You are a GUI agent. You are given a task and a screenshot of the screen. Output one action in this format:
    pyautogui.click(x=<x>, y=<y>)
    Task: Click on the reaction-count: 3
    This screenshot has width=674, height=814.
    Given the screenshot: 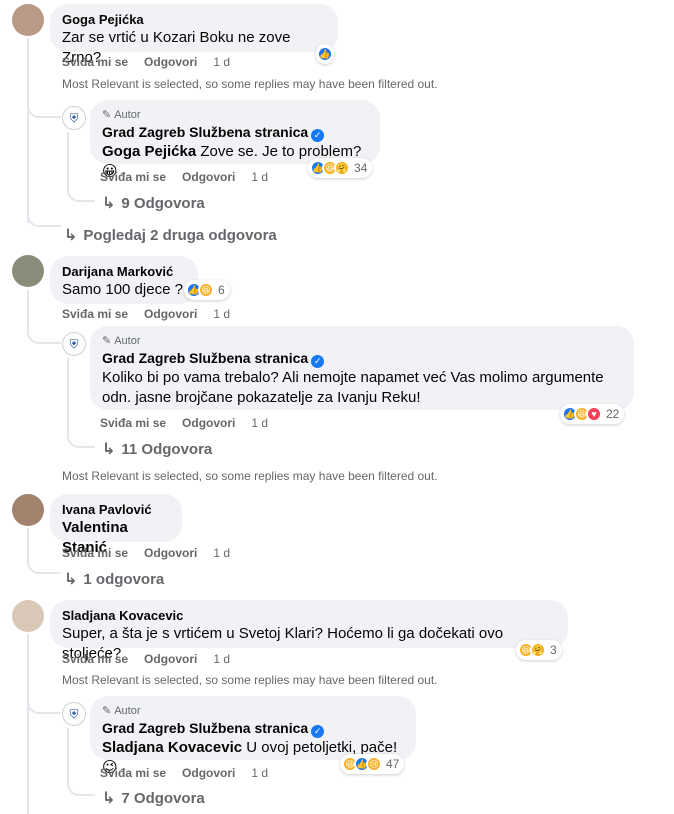 What is the action you would take?
    pyautogui.click(x=553, y=650)
    